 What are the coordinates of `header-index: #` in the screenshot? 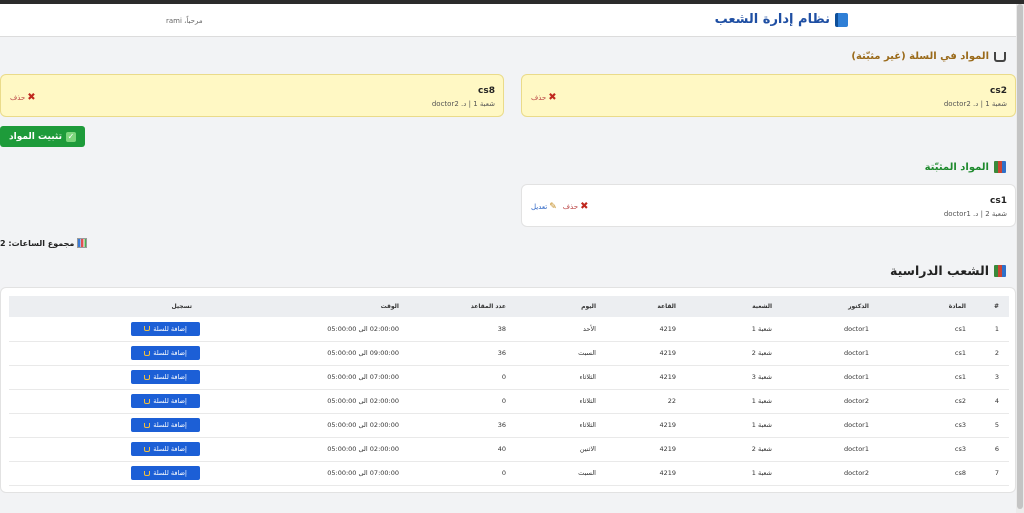 It's located at (987, 306).